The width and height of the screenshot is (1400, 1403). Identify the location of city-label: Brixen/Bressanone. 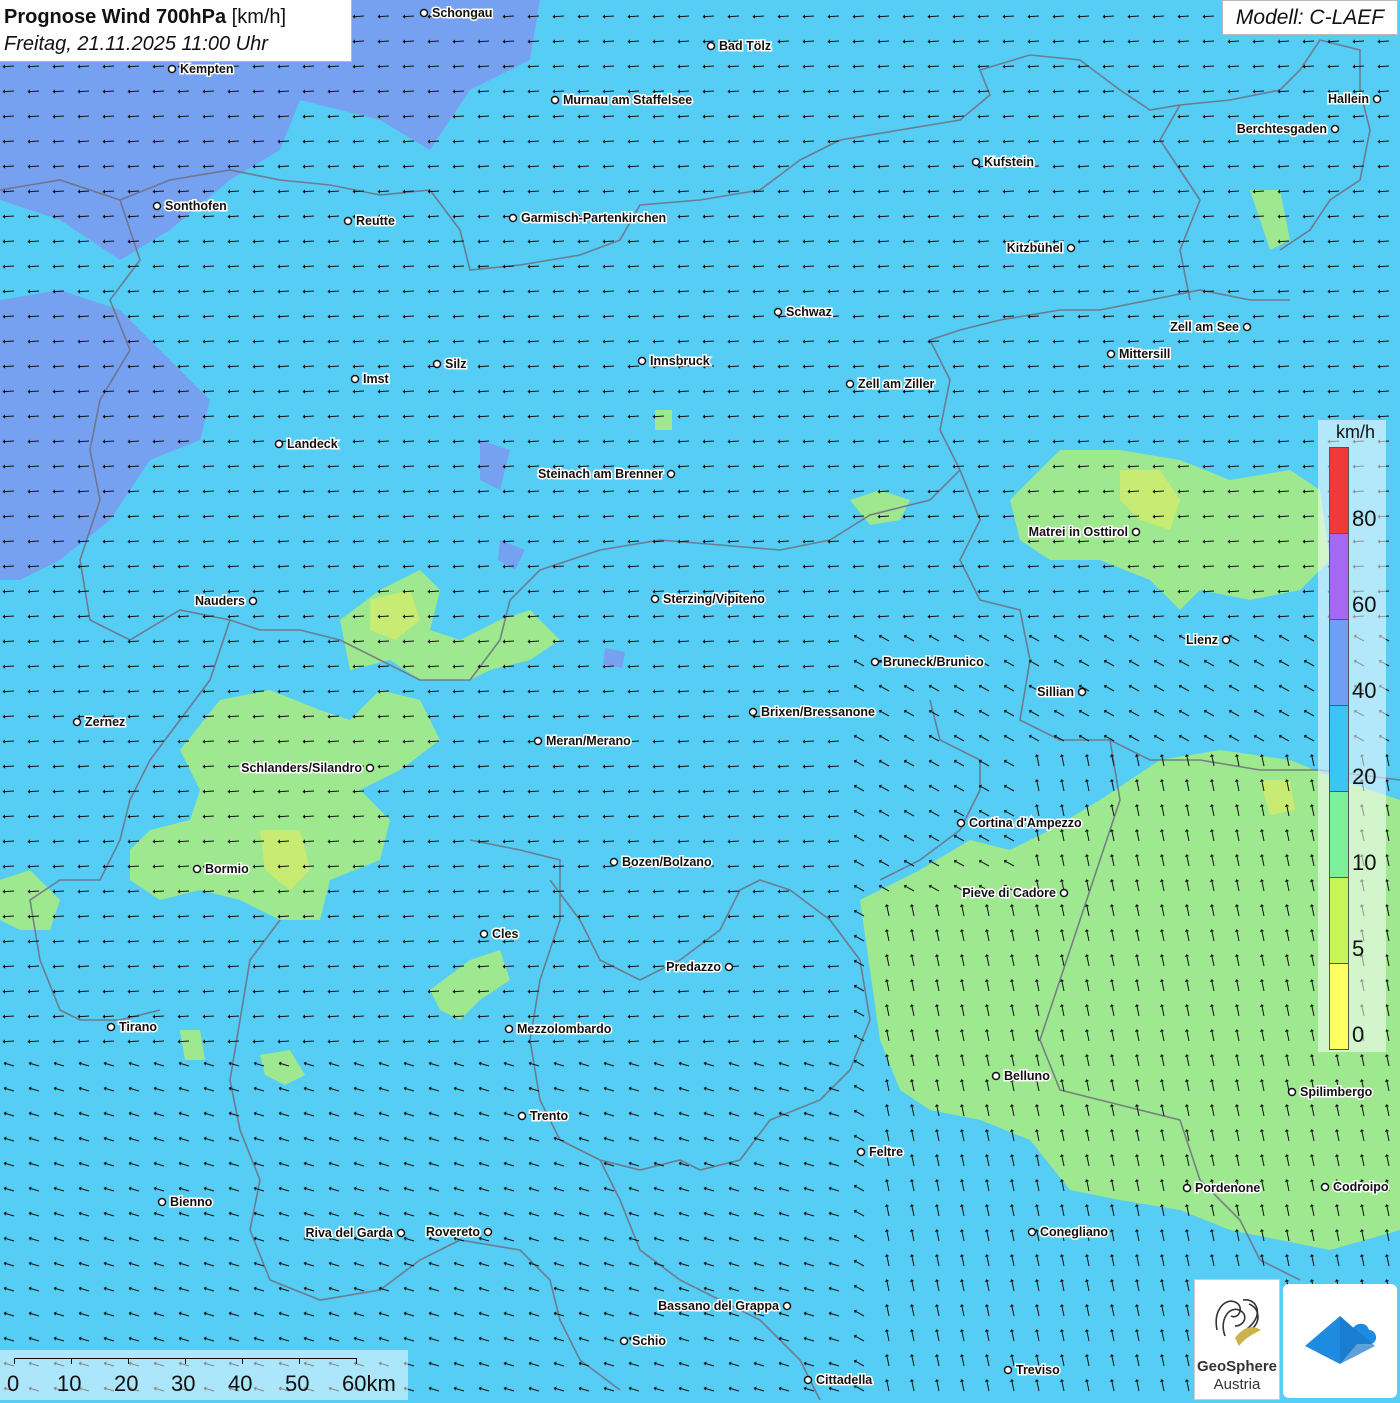
(818, 712).